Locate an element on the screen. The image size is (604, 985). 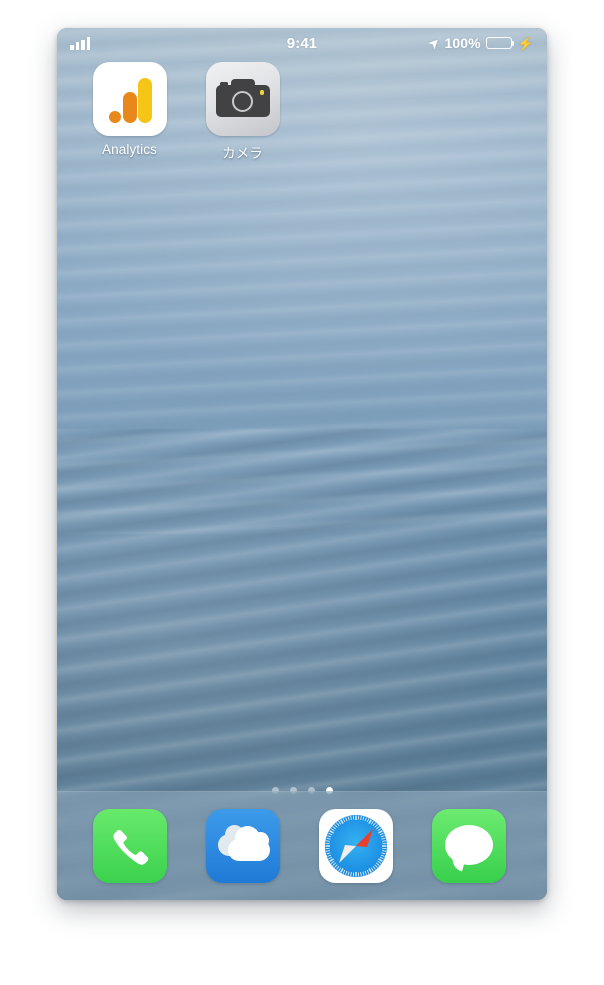
dock-app-safari is located at coordinates (355, 846).